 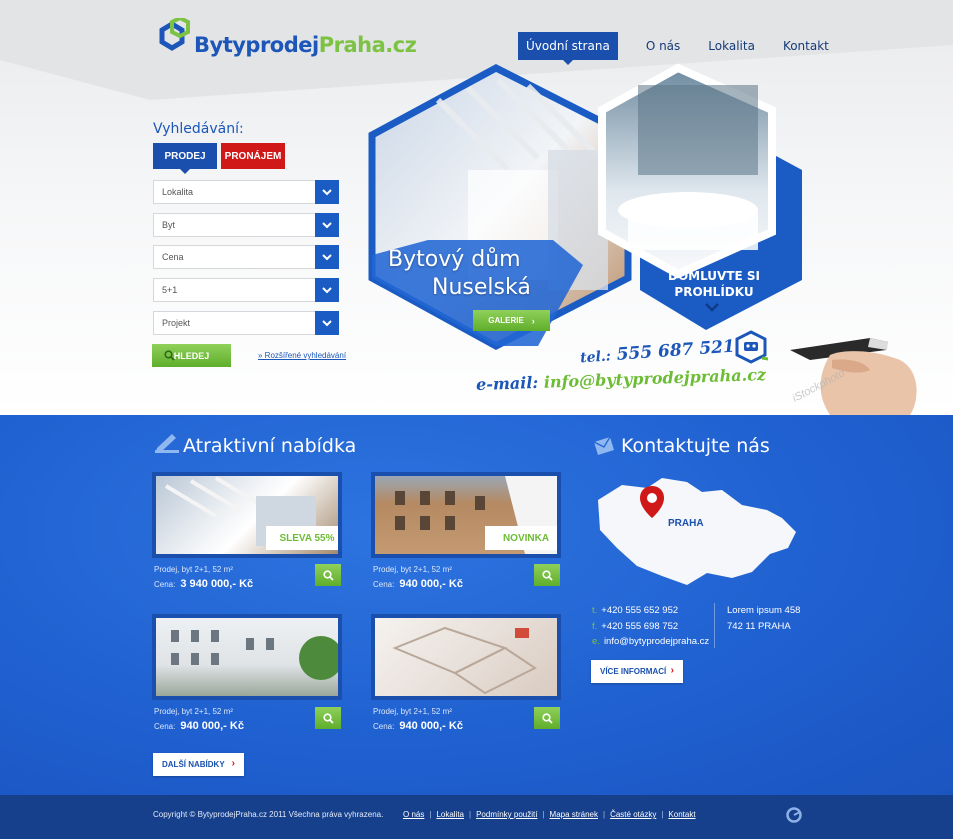 What do you see at coordinates (302, 355) in the screenshot?
I see `advanced-search-link: » Rozšířené vyhledávání` at bounding box center [302, 355].